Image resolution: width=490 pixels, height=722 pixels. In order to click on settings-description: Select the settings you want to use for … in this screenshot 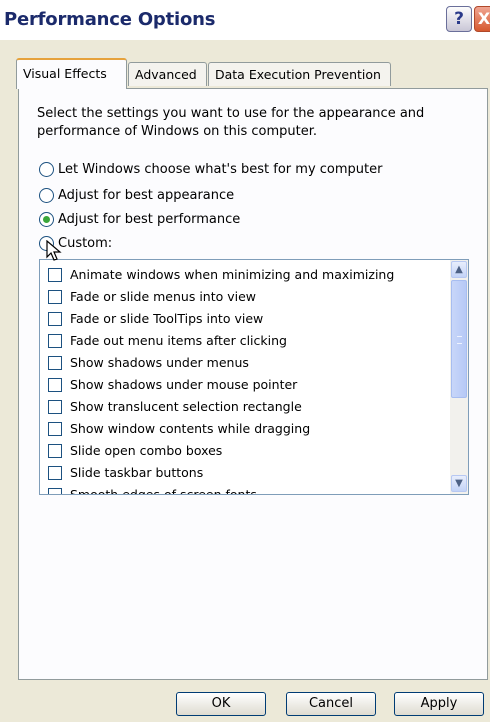, I will do `click(231, 122)`.